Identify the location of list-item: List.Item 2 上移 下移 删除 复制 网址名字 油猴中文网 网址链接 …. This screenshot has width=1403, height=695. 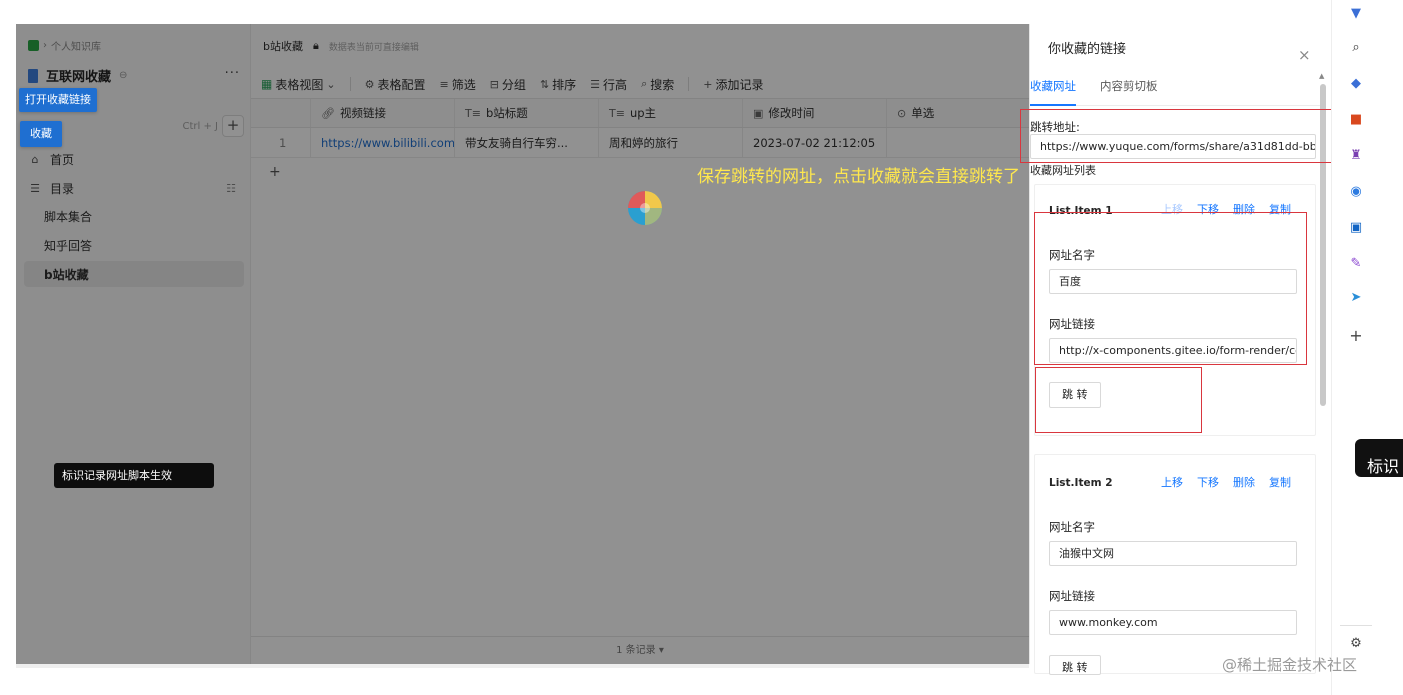
(1175, 564).